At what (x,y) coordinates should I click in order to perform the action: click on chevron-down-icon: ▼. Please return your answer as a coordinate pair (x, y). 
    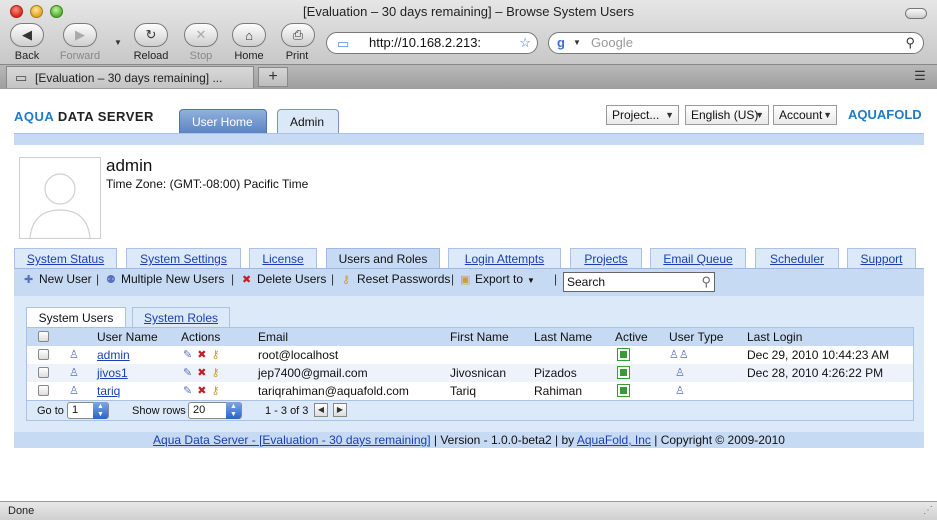
    Looking at the image, I should click on (759, 115).